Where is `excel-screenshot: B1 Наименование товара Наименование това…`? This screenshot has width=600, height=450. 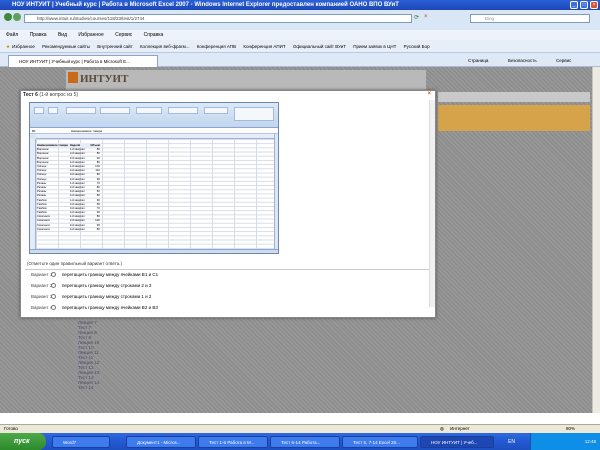 excel-screenshot: B1 Наименование товара Наименование това… is located at coordinates (154, 178).